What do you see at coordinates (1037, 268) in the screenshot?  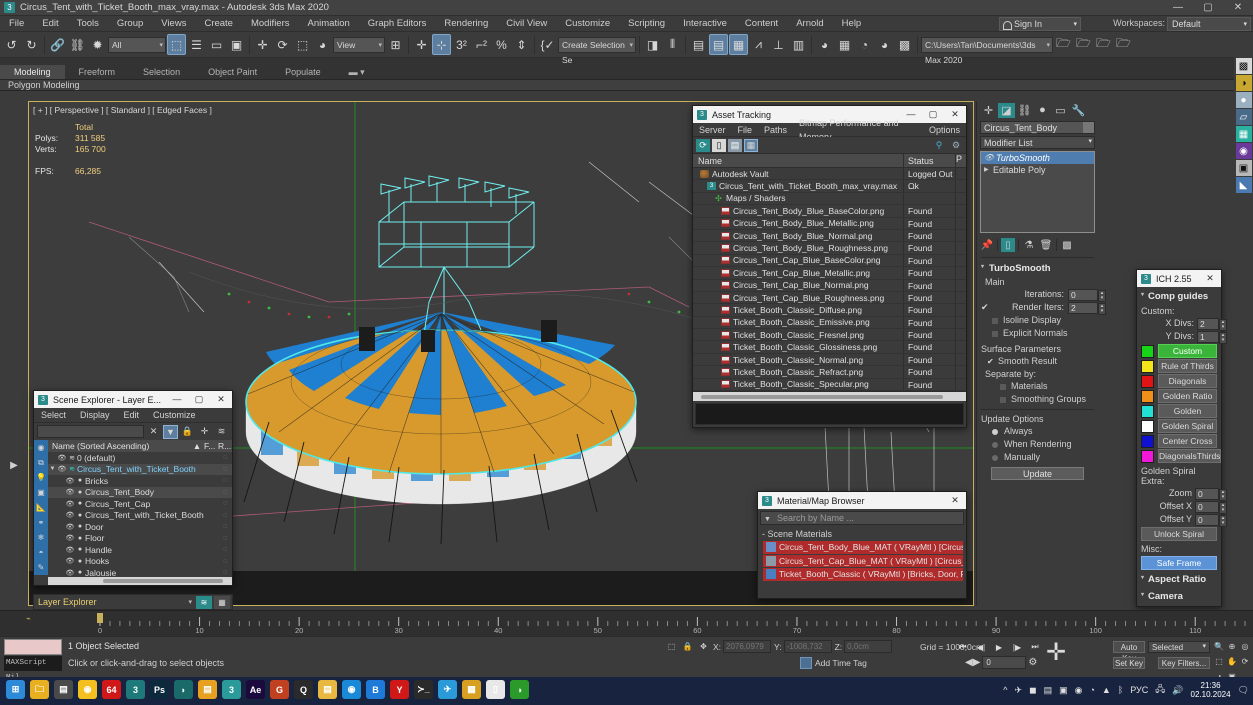 I see `turbosmooth-rollout-header: TurboSmooth` at bounding box center [1037, 268].